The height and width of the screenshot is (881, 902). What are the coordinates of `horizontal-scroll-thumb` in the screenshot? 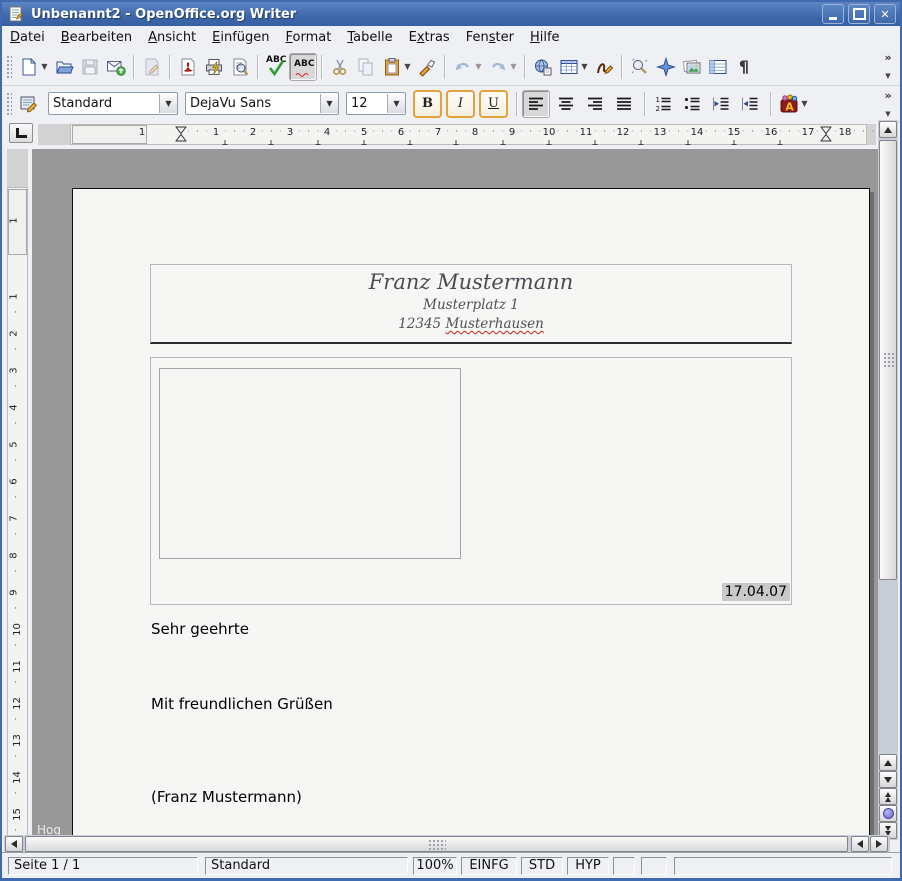 It's located at (436, 844).